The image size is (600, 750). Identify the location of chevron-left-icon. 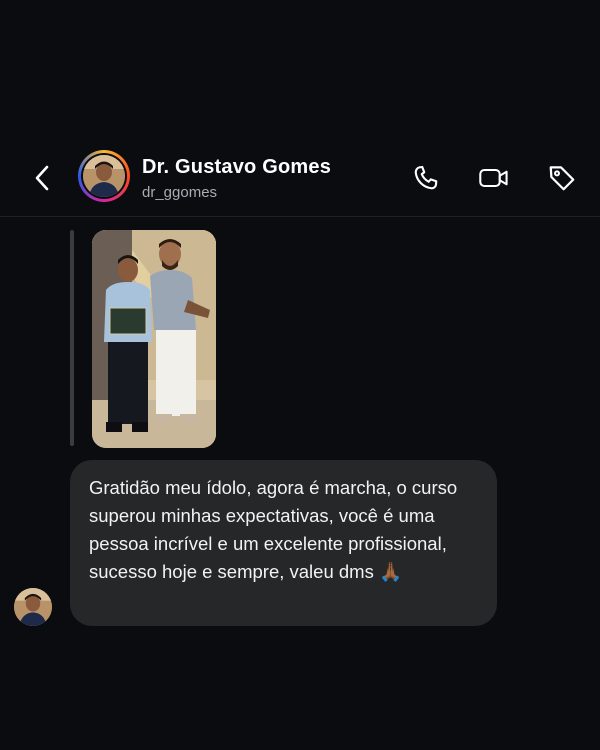
(42, 178).